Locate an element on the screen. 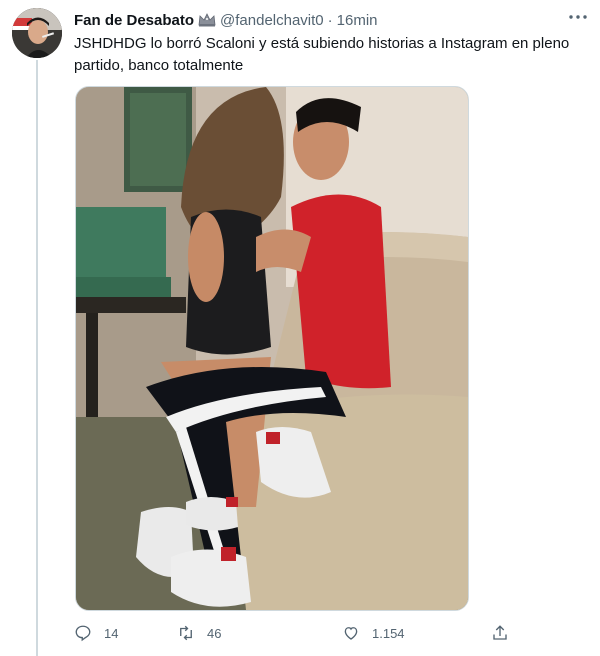 This screenshot has width=600, height=656. like-count: 1.154 is located at coordinates (388, 633).